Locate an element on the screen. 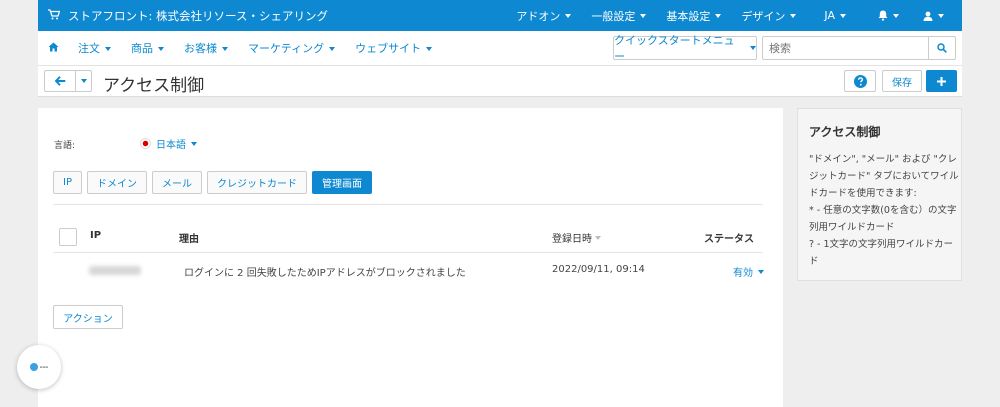 The height and width of the screenshot is (407, 1000). topbar-menu-general-settings: 一般設定 is located at coordinates (618, 16).